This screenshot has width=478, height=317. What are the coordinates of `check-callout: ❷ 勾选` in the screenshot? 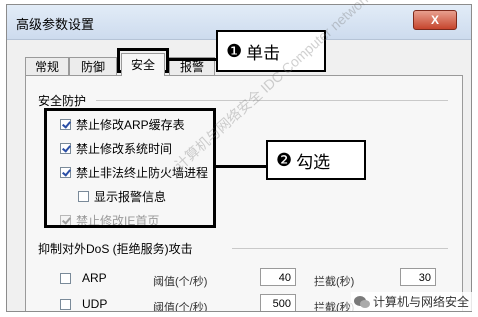 It's located at (316, 160).